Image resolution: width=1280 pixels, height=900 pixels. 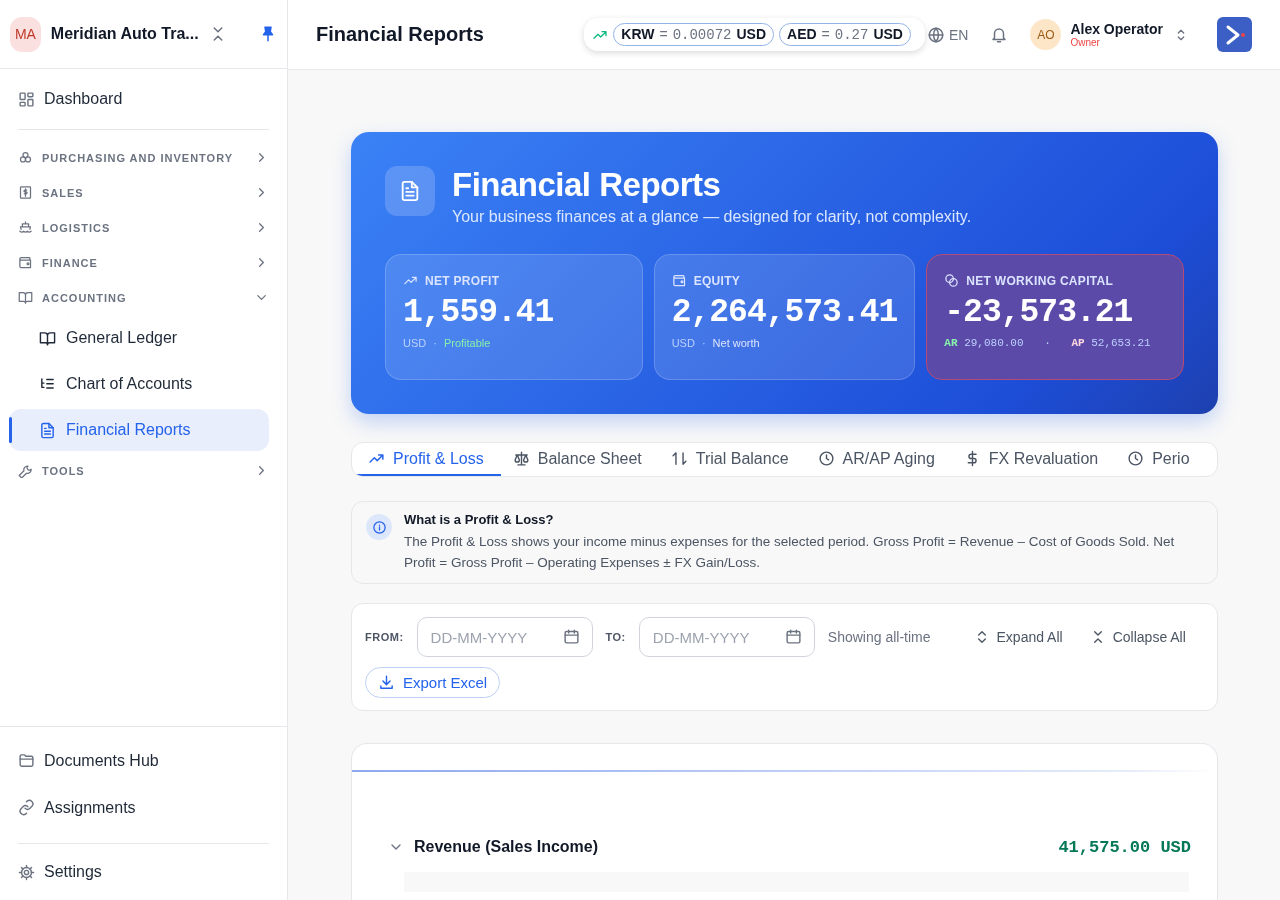 What do you see at coordinates (143, 470) in the screenshot?
I see `sidebar-section: TOOLS` at bounding box center [143, 470].